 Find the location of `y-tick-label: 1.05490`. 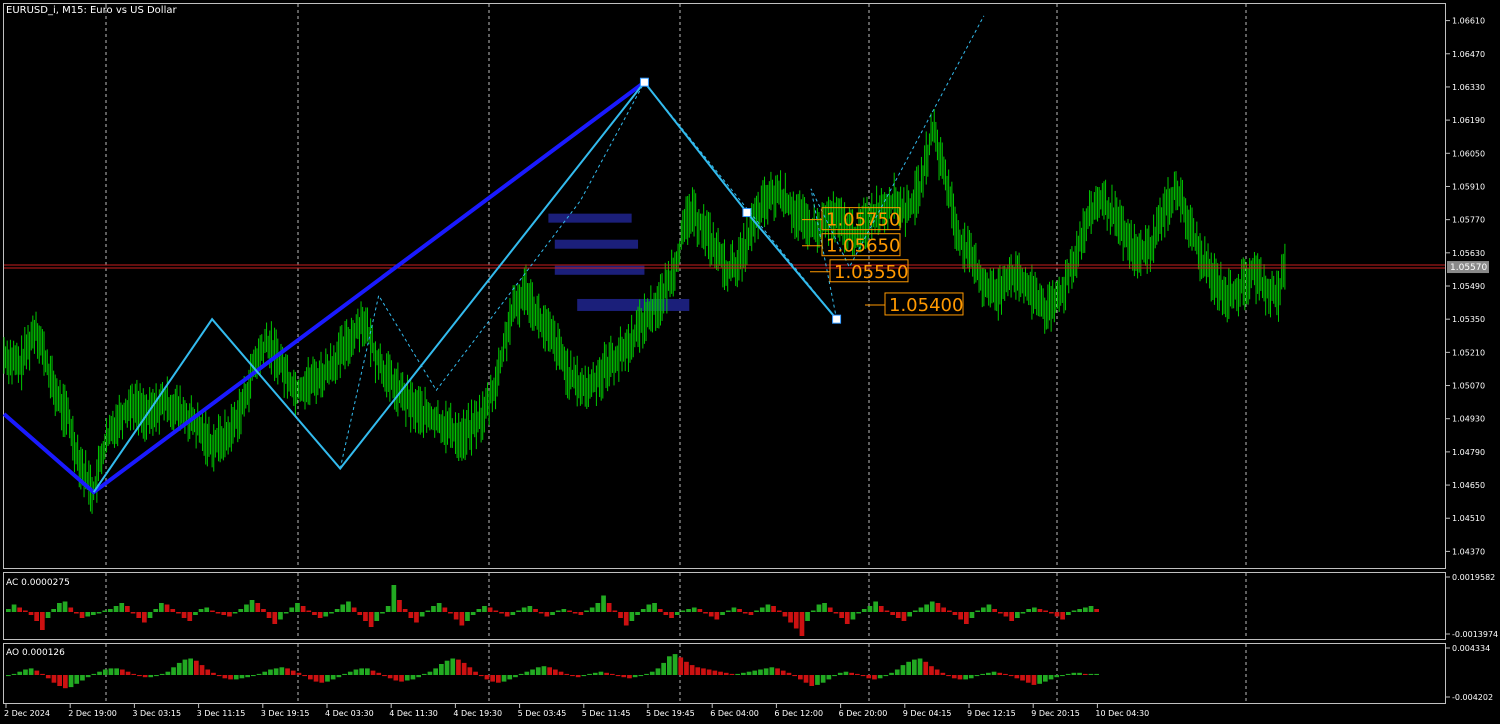

y-tick-label: 1.05490 is located at coordinates (1468, 286).